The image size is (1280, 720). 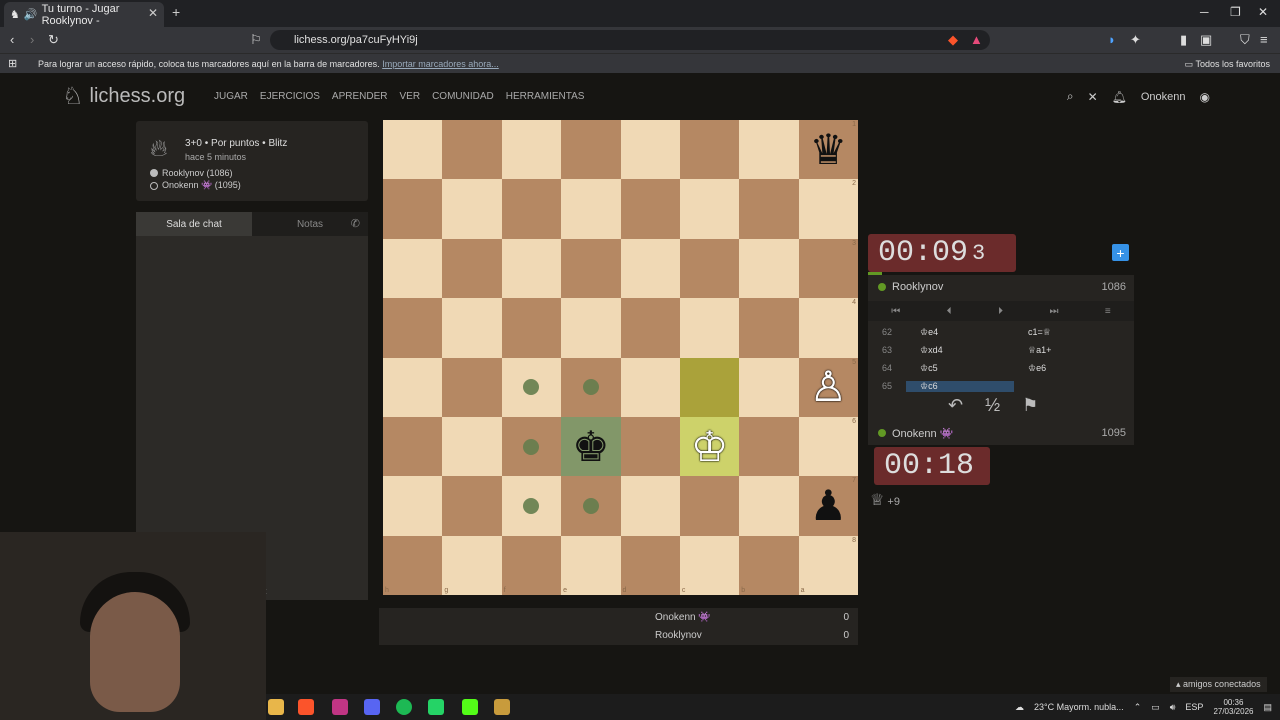 What do you see at coordinates (955, 405) in the screenshot?
I see `takeback-icon: ↶` at bounding box center [955, 405].